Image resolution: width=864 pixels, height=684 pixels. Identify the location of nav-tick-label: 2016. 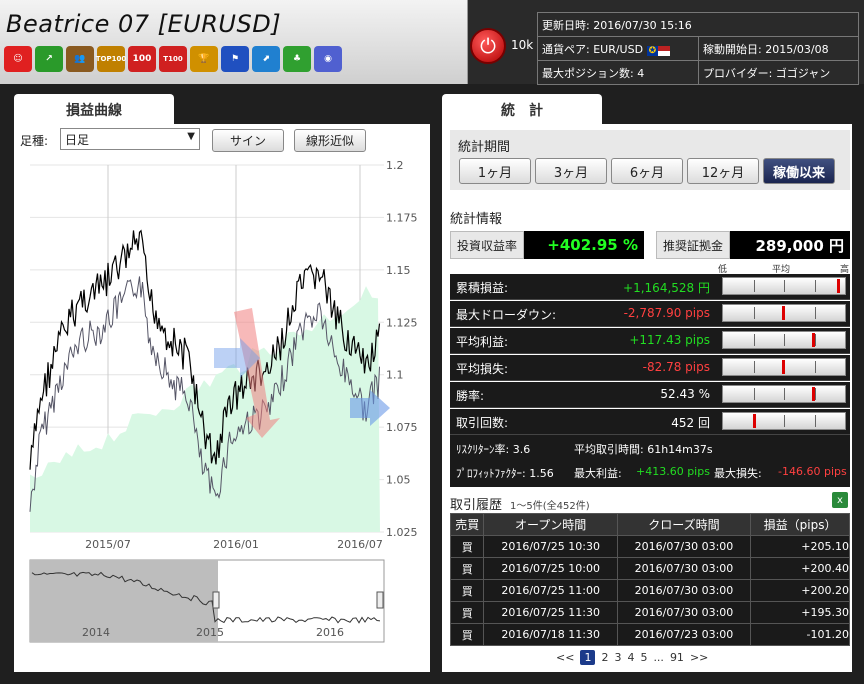
(330, 632).